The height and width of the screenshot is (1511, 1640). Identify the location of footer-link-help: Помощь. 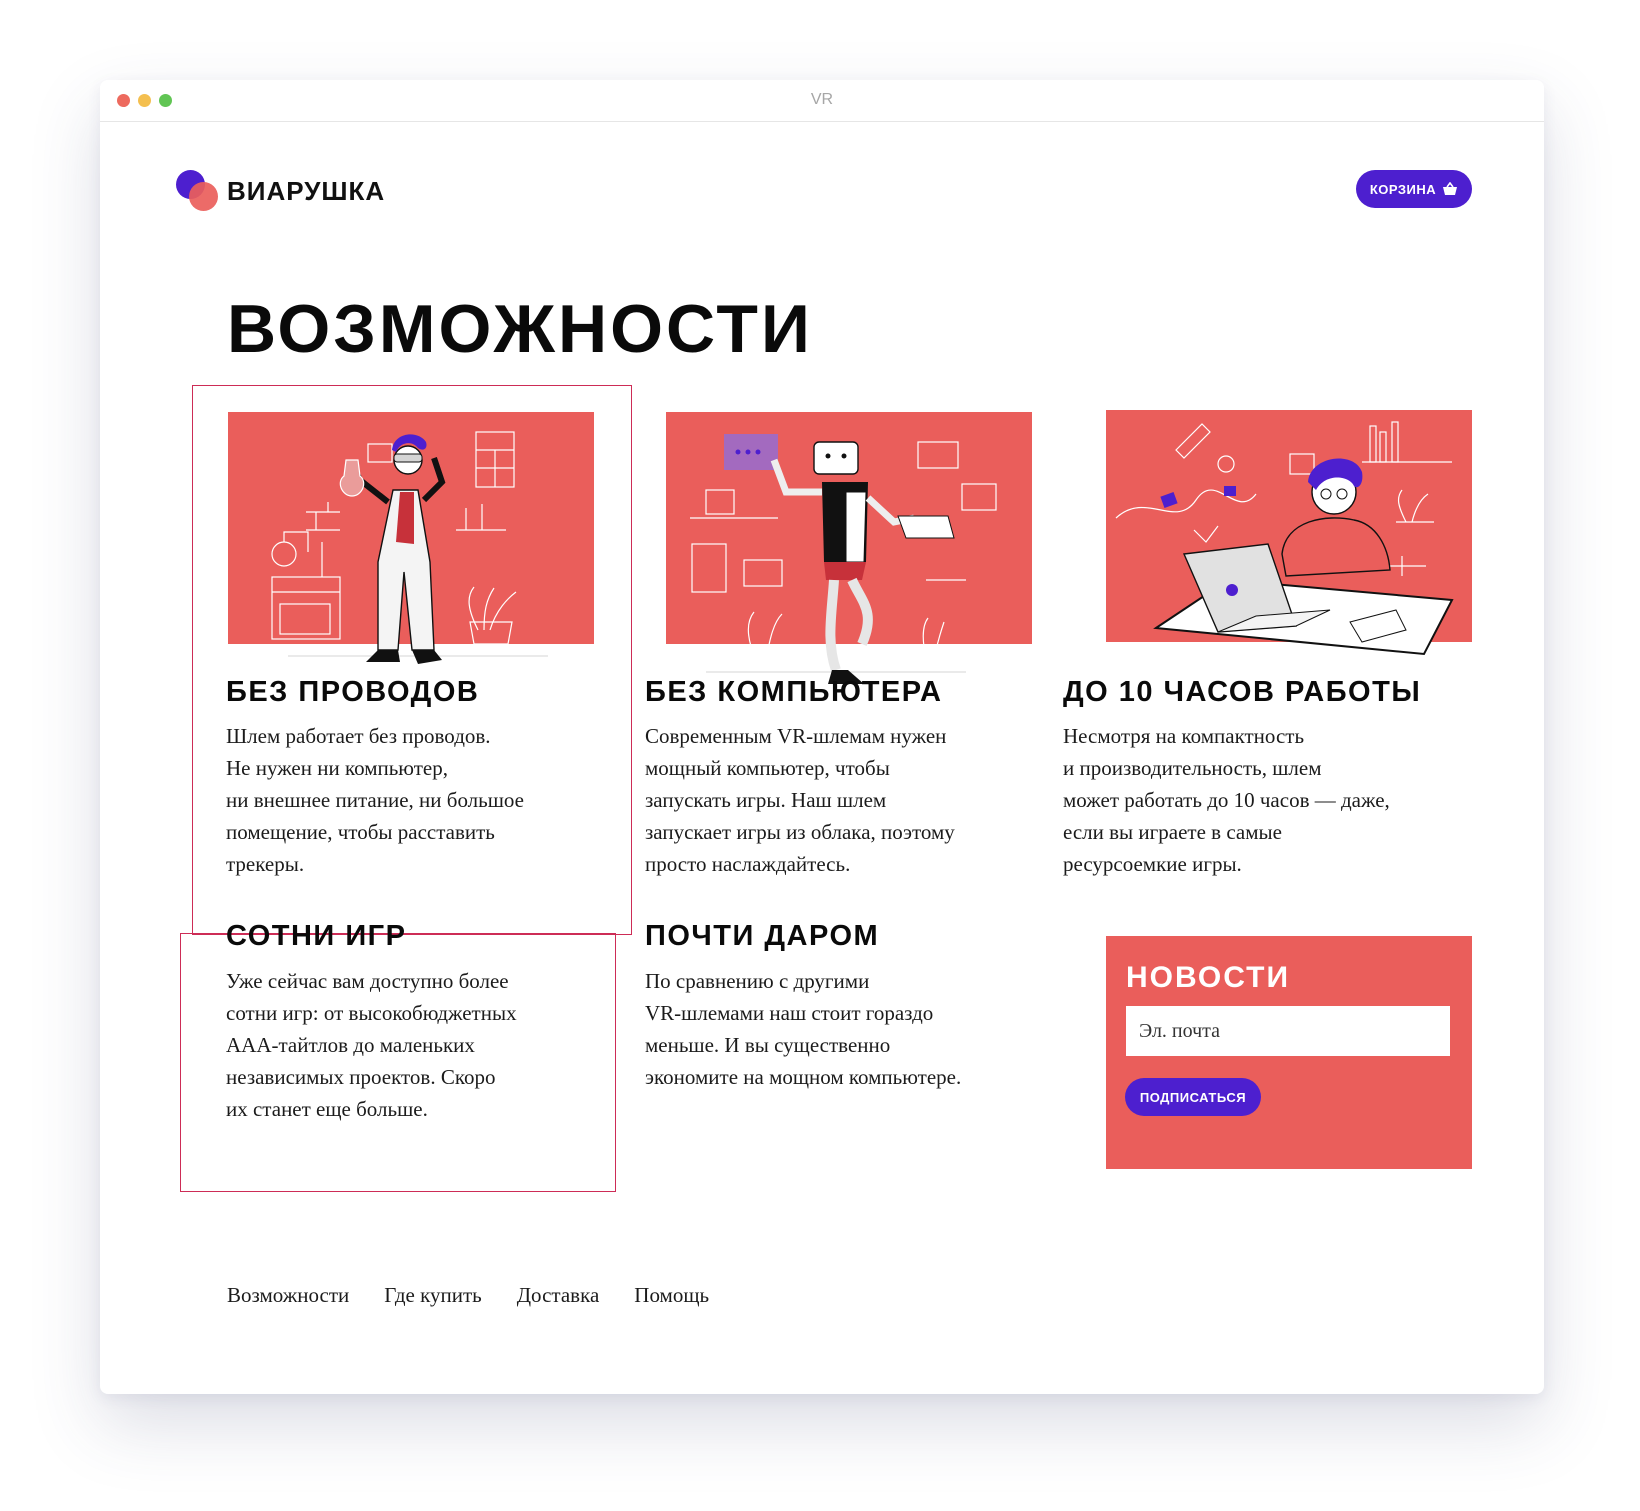
(671, 1295).